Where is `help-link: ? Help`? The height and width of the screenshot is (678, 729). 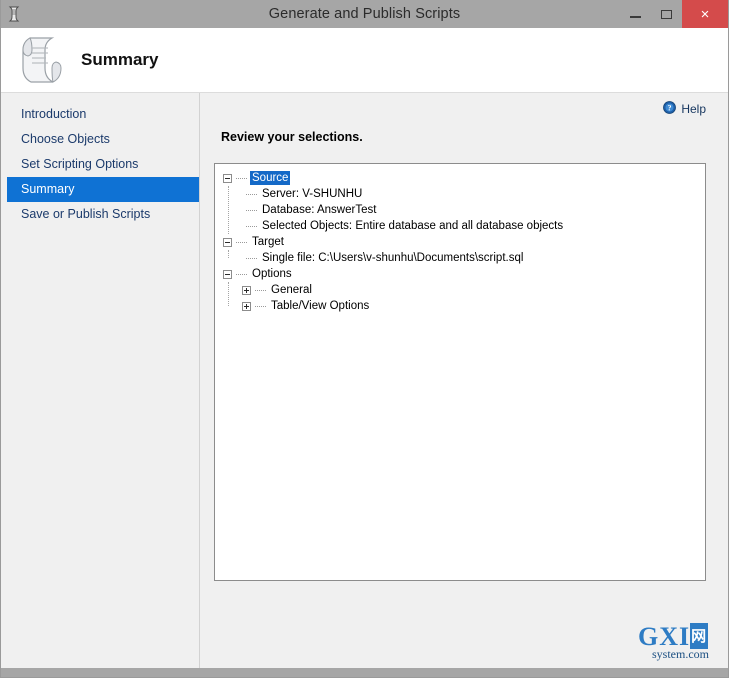 help-link: ? Help is located at coordinates (684, 109).